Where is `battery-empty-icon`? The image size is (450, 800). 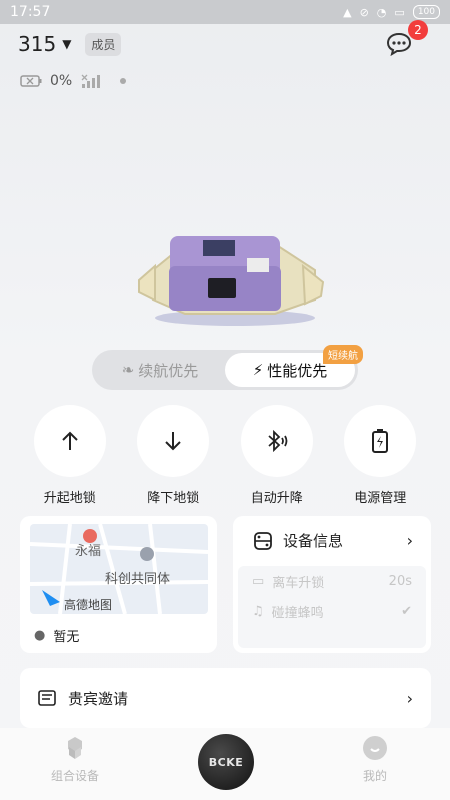 battery-empty-icon is located at coordinates (31, 81).